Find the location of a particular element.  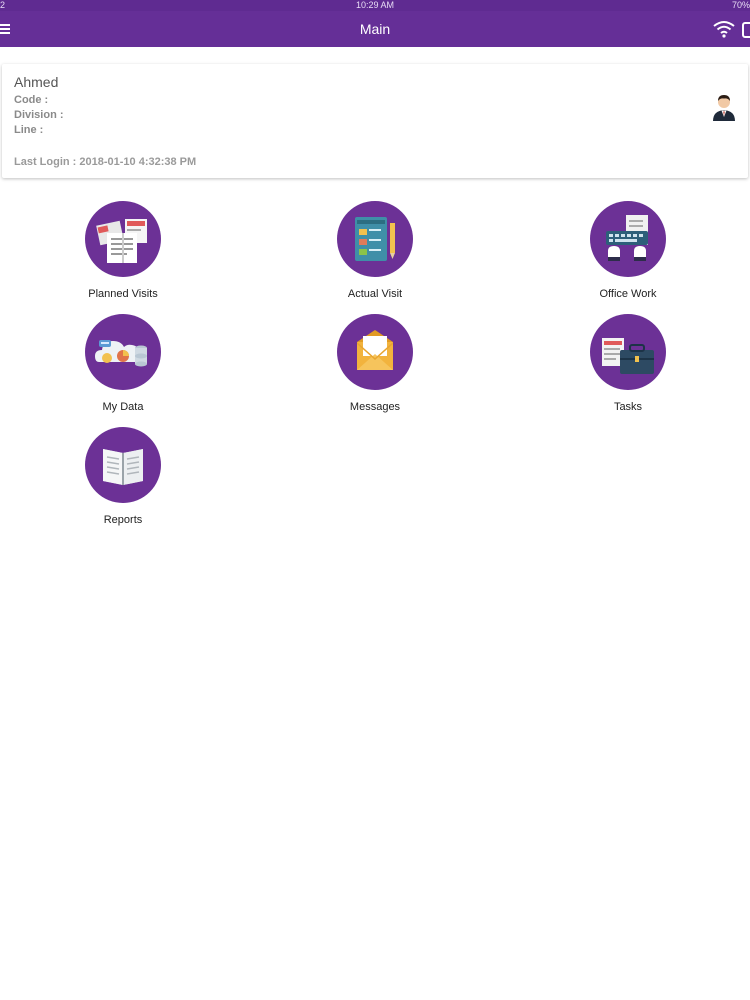

my-data-icon is located at coordinates (123, 352).